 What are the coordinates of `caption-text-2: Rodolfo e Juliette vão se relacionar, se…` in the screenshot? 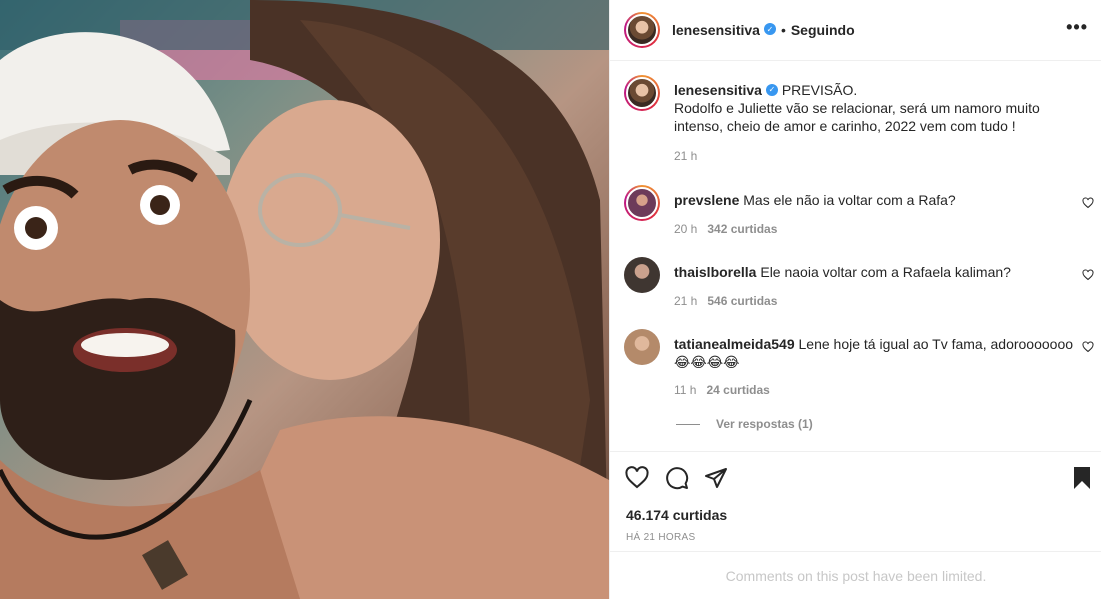 It's located at (857, 117).